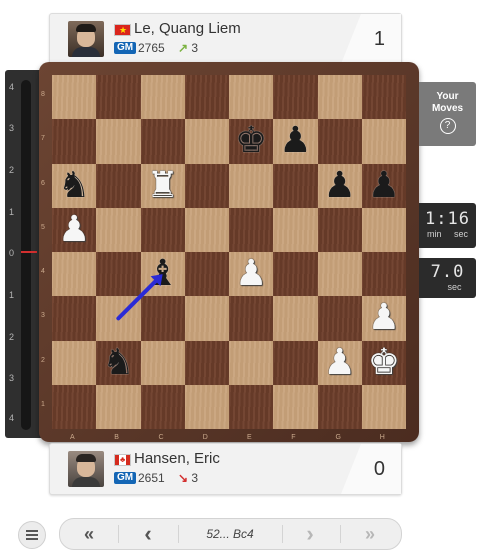 The width and height of the screenshot is (477, 550). I want to click on canada-flag-icon: ♣, so click(122, 460).